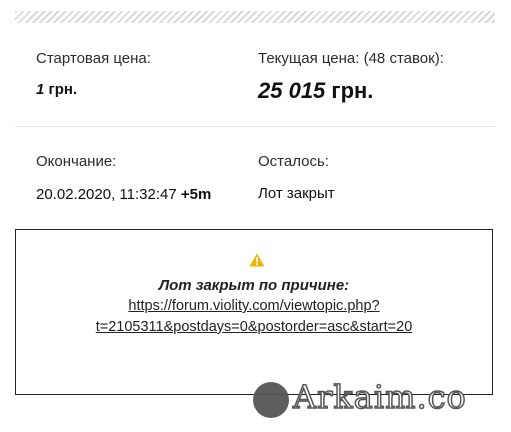 This screenshot has height=432, width=511. What do you see at coordinates (254, 306) in the screenshot?
I see `forum-link-line1: https://forum.violity.com/viewtopic.php?` at bounding box center [254, 306].